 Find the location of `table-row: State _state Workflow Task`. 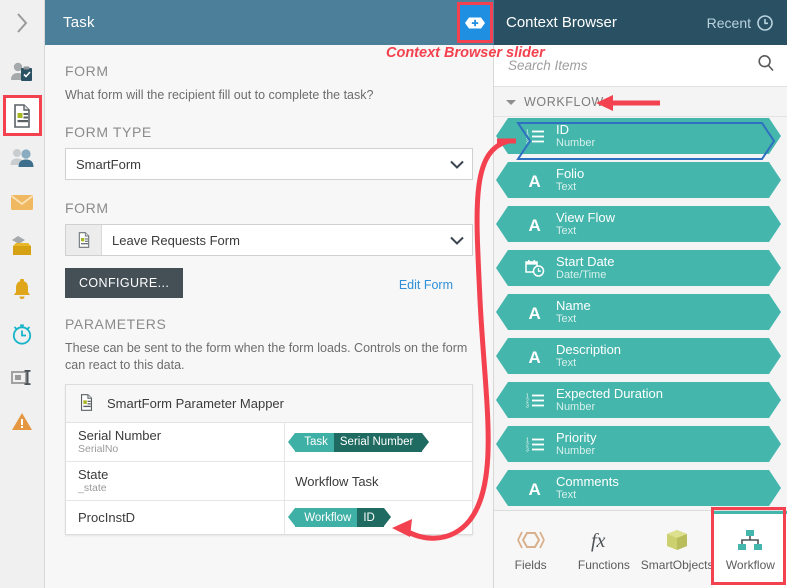

table-row: State _state Workflow Task is located at coordinates (269, 481).